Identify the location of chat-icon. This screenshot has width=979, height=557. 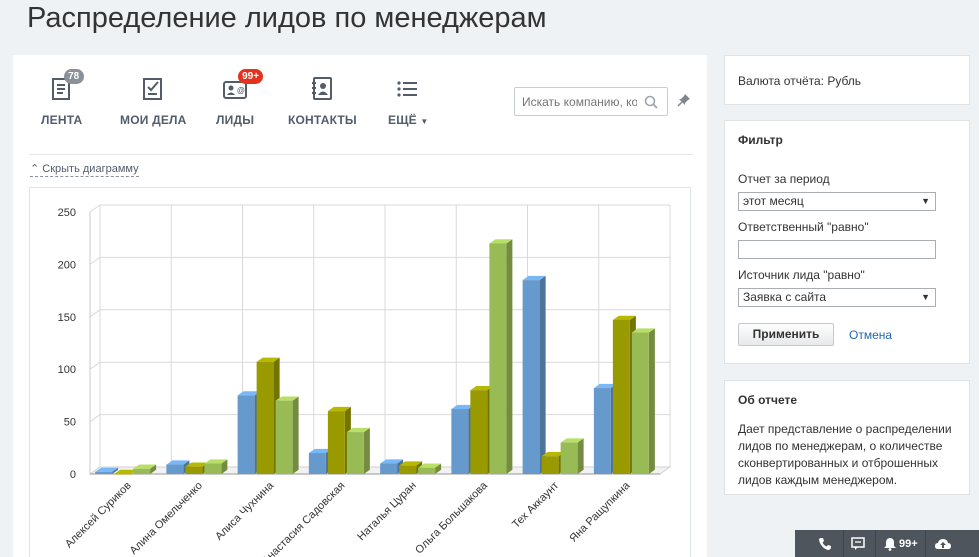
(858, 544).